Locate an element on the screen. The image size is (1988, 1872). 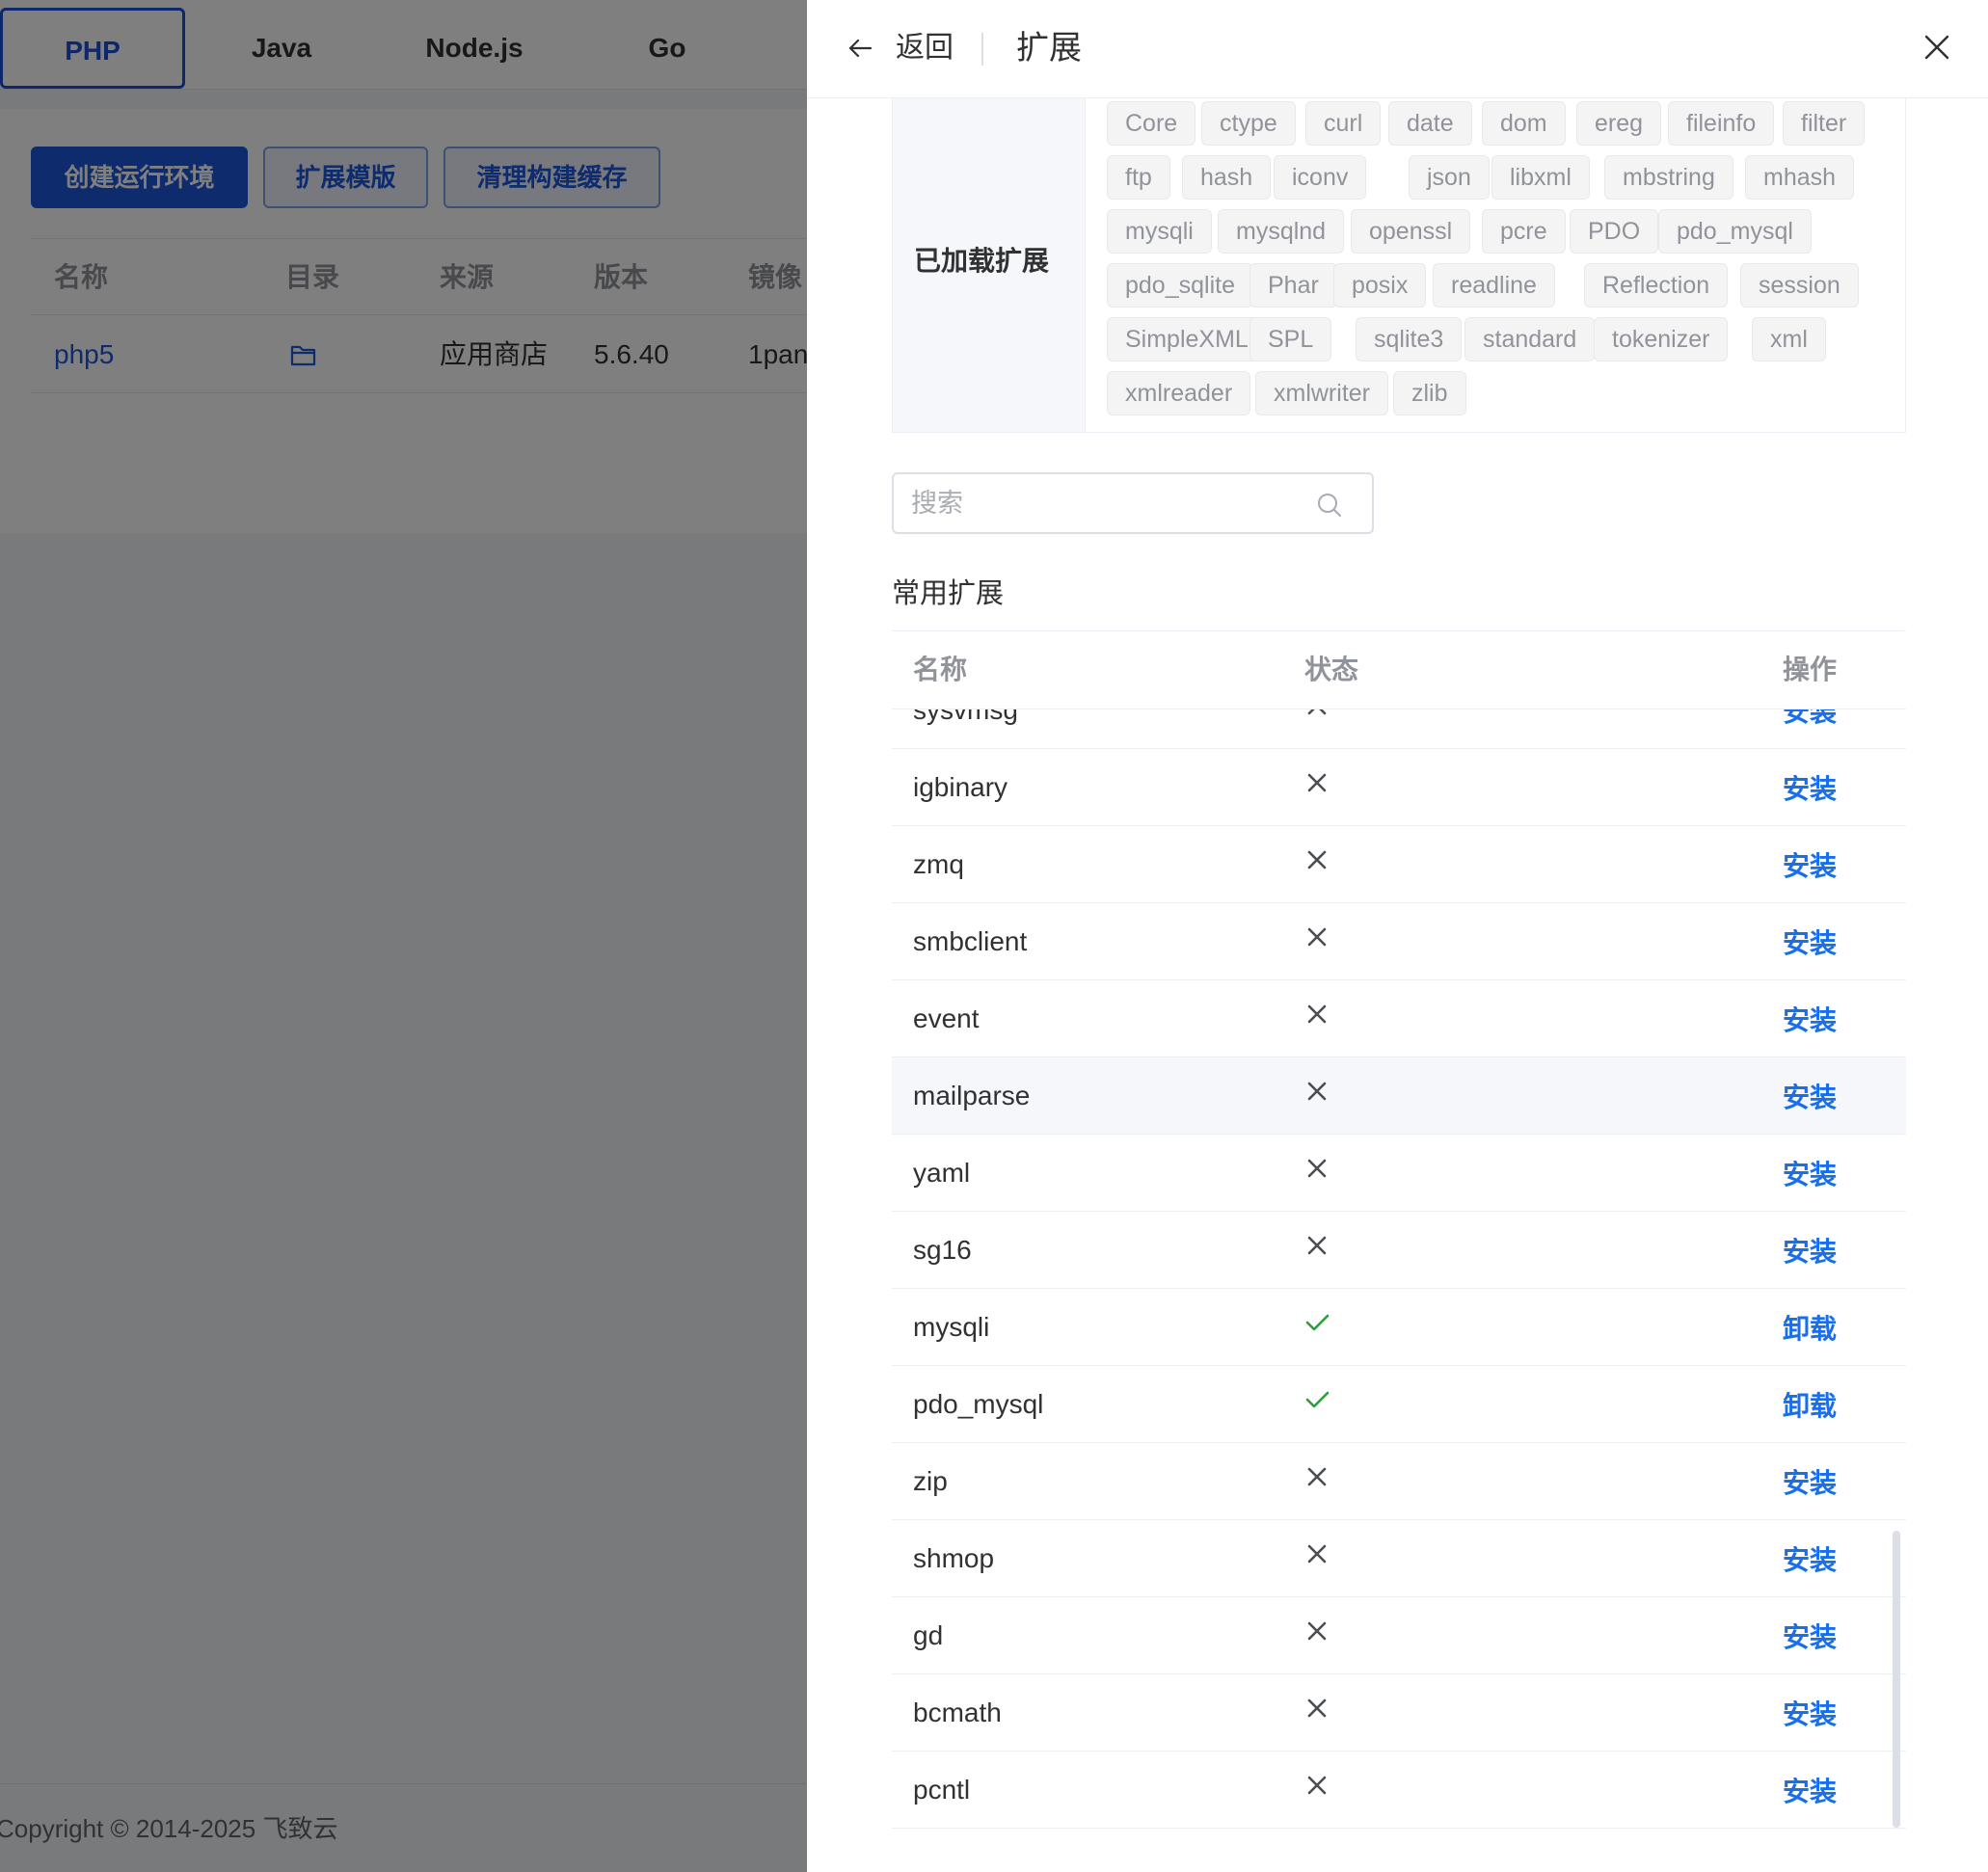
extension-name: yaml is located at coordinates (942, 1173).